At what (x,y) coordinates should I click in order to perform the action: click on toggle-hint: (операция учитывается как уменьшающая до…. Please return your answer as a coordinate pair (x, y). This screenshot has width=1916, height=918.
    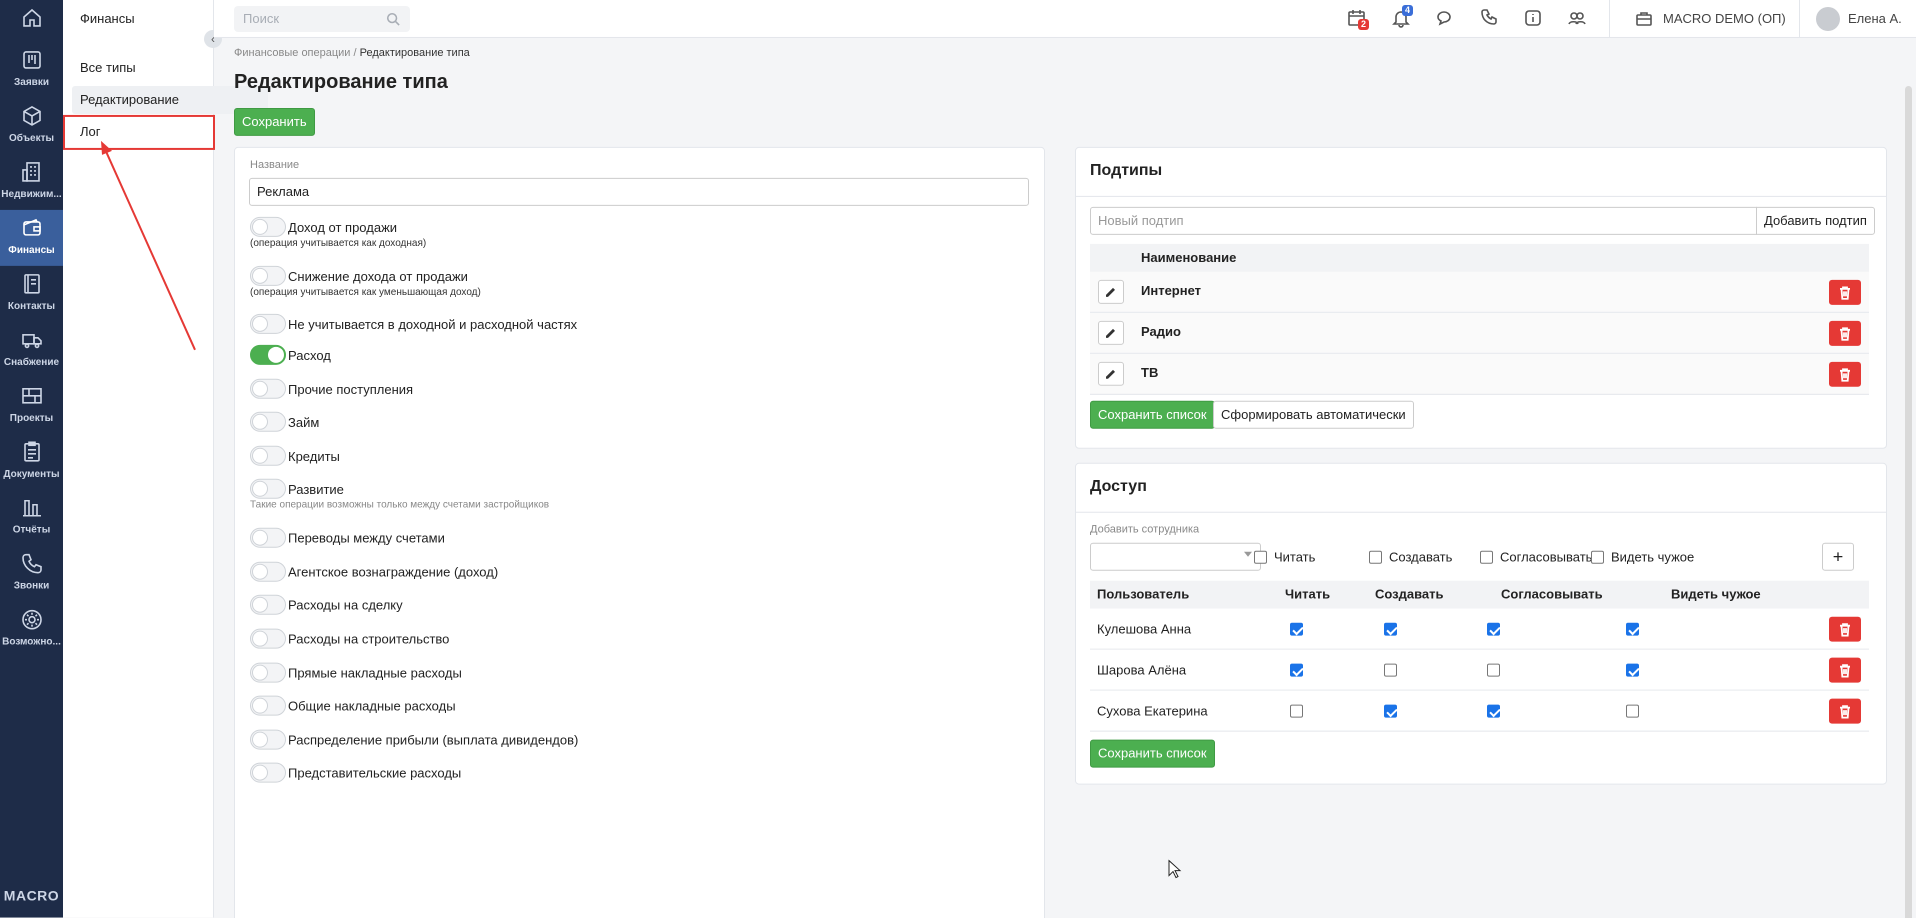
    Looking at the image, I should click on (365, 292).